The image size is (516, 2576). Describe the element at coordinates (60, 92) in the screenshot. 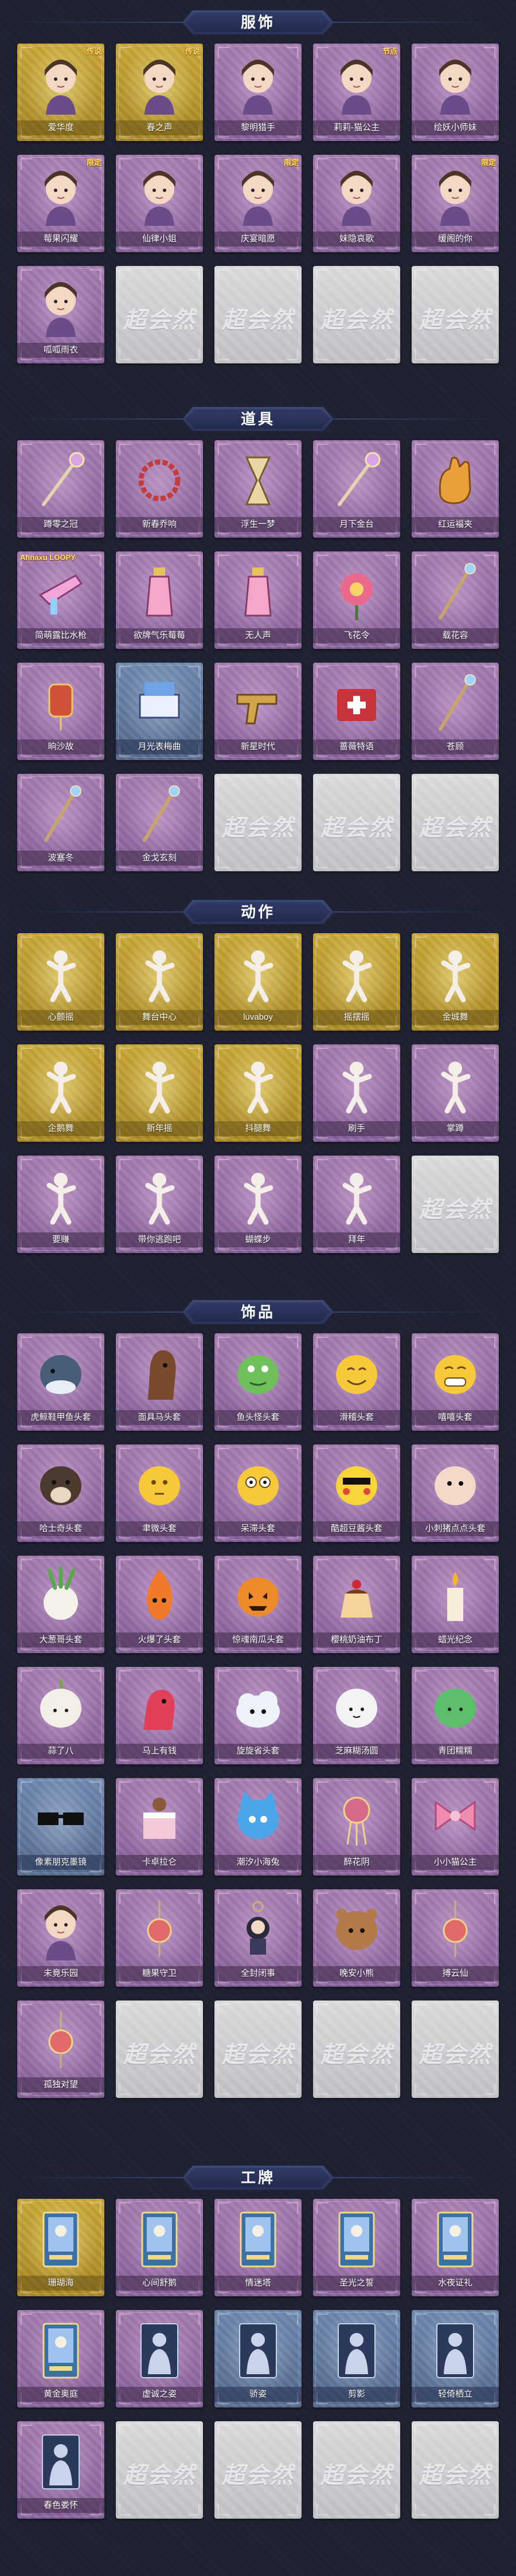

I see `item-card: 爱华度 传说` at that location.